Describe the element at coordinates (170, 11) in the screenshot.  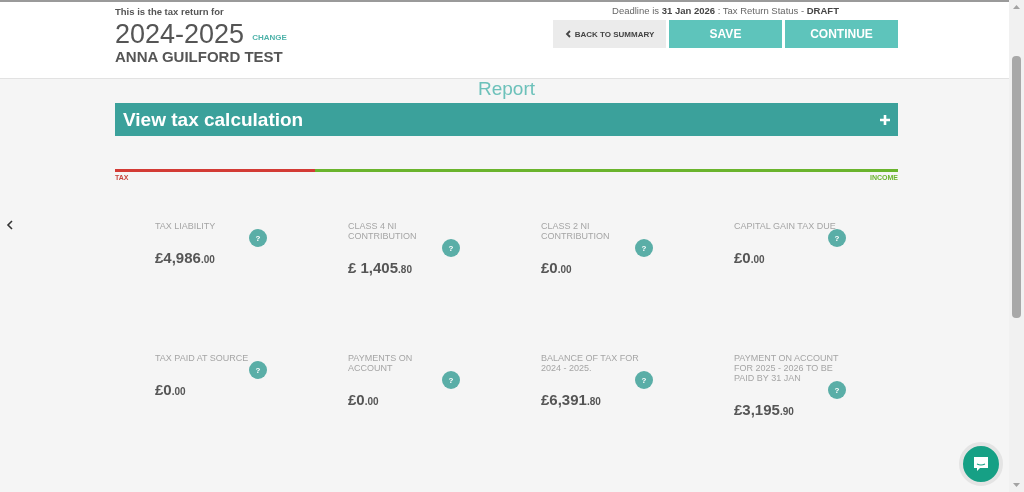
I see `intro-text: This is the tax return for` at that location.